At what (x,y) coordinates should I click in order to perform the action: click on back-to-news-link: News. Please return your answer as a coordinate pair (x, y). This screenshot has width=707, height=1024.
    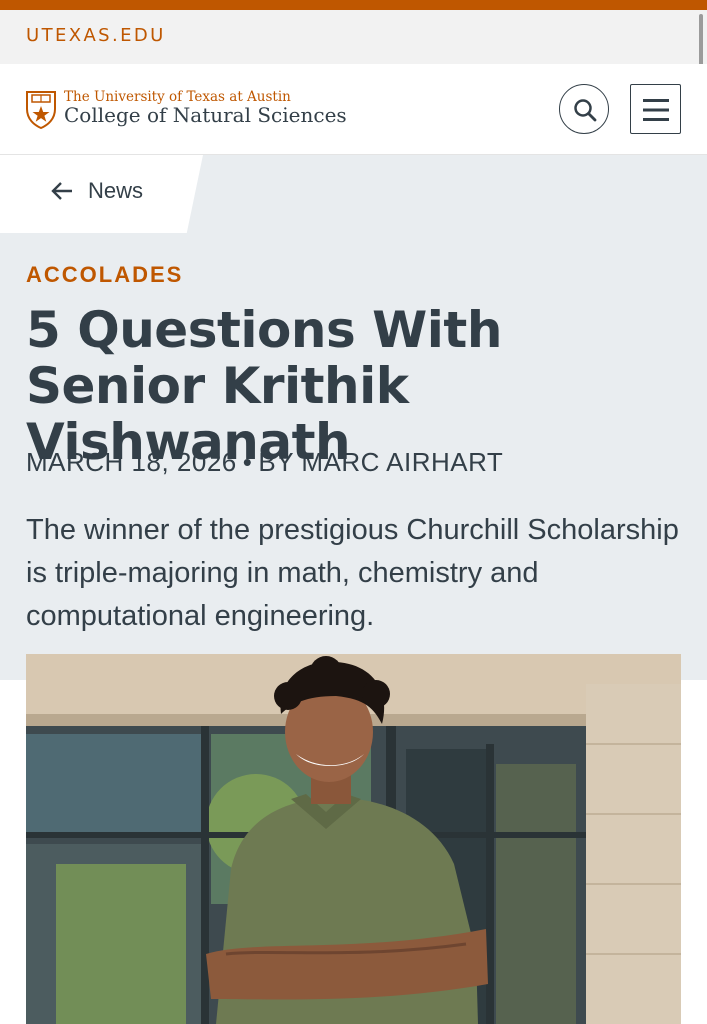
    Looking at the image, I should click on (96, 191).